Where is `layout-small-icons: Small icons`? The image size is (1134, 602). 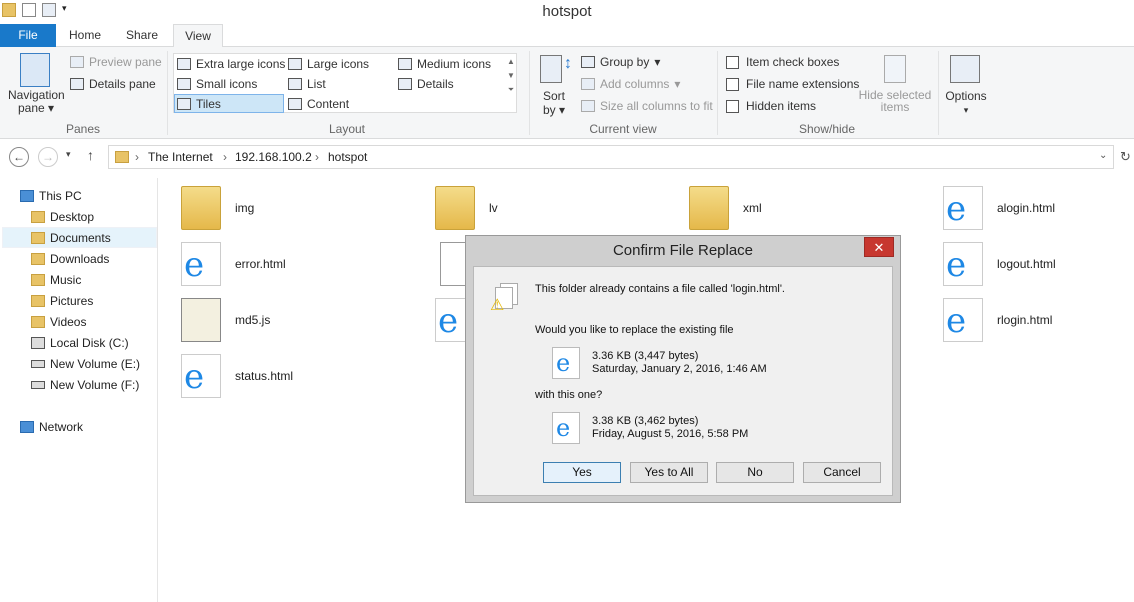
layout-small-icons: Small icons is located at coordinates (217, 84).